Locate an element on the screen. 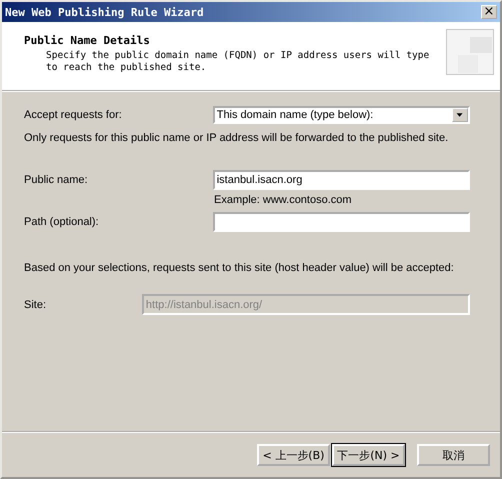  field-label: Site: is located at coordinates (36, 304).